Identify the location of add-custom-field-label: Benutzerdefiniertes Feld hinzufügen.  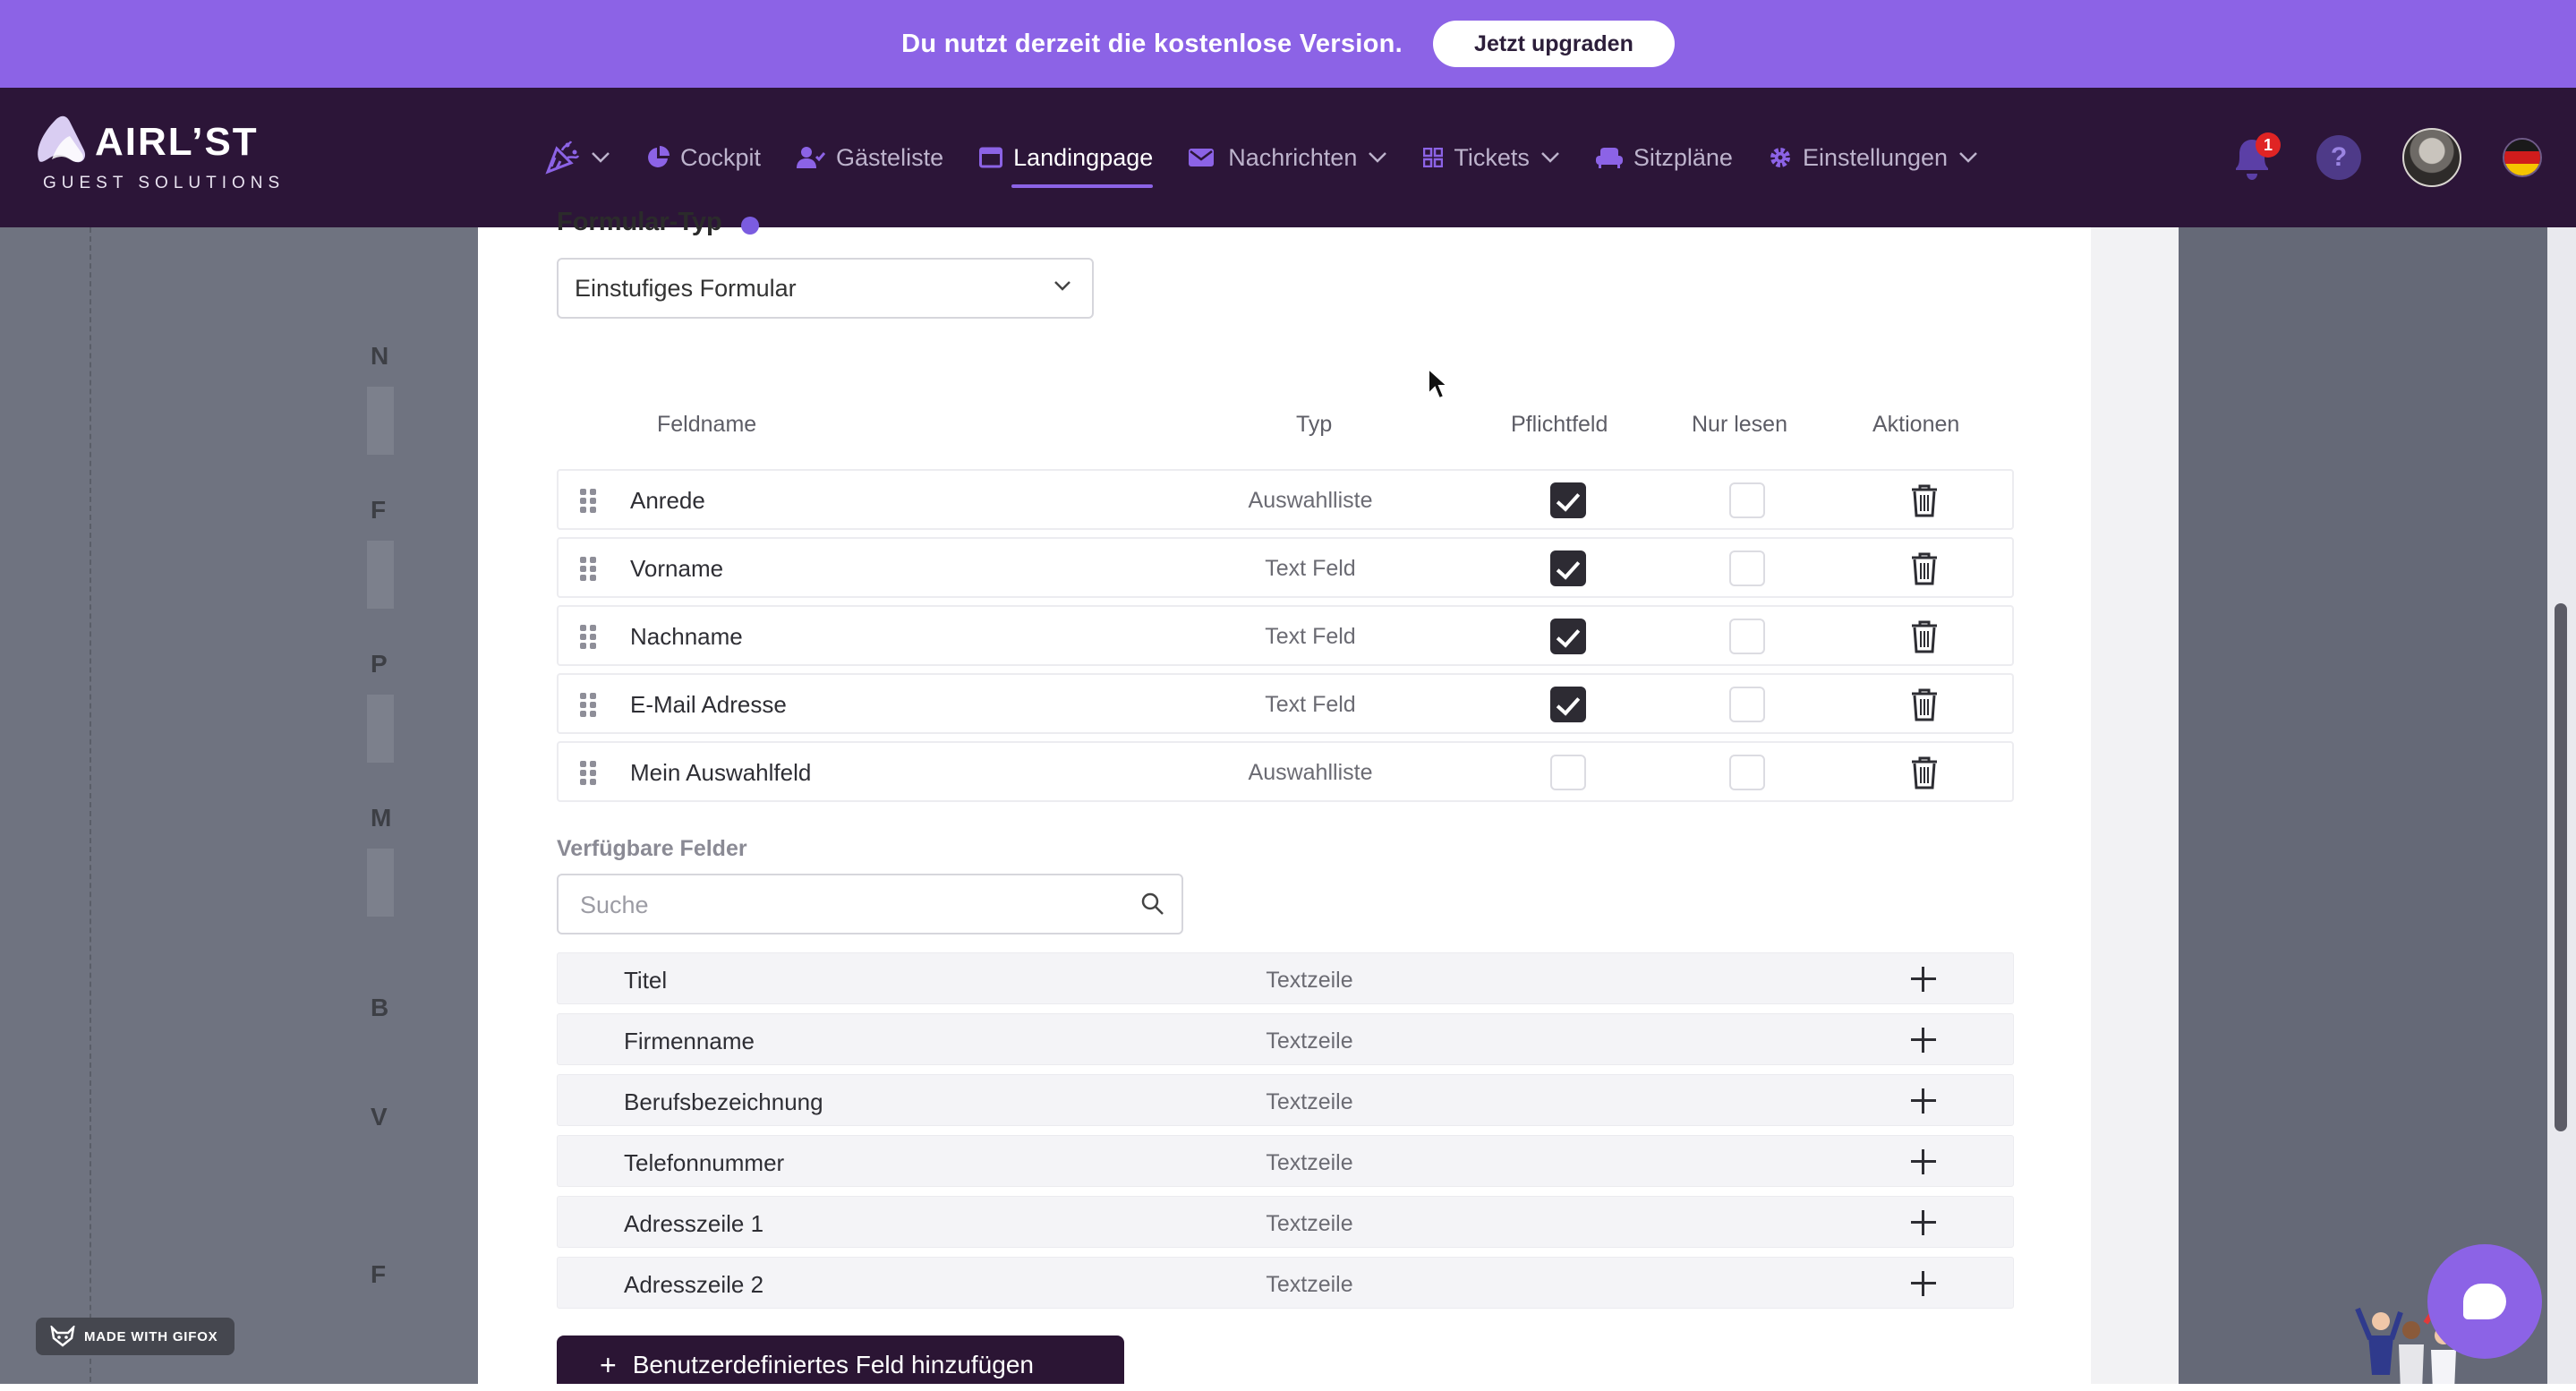
(833, 1364).